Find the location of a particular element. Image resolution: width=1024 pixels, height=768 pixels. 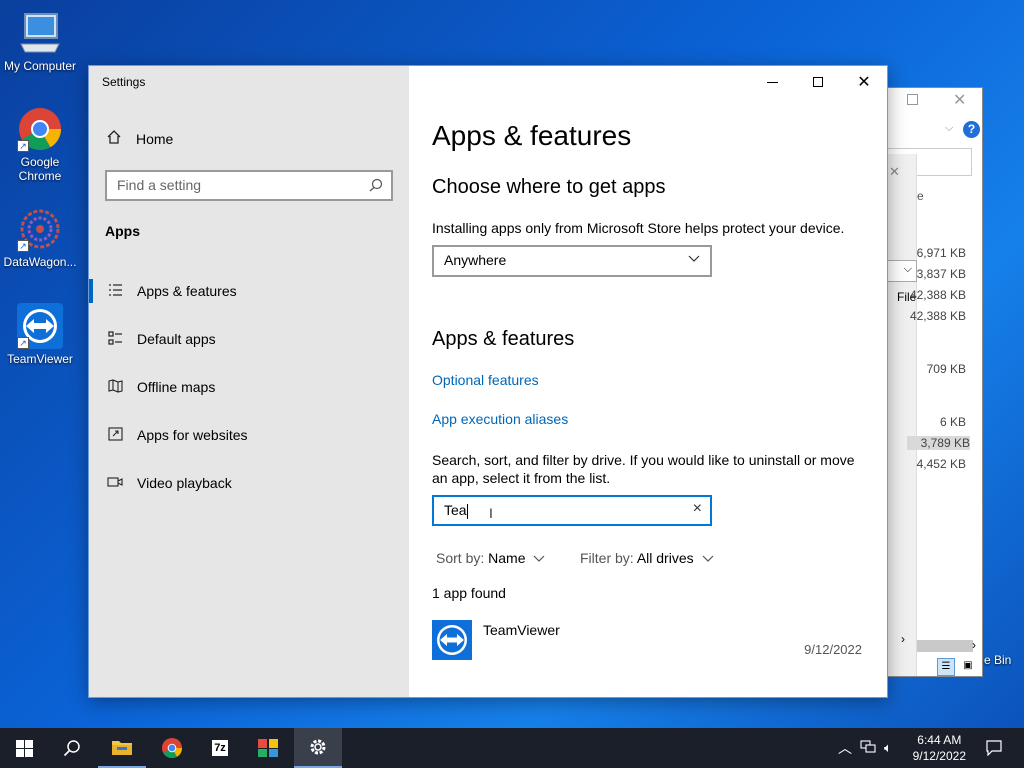

minimize-icon is located at coordinates (772, 82).